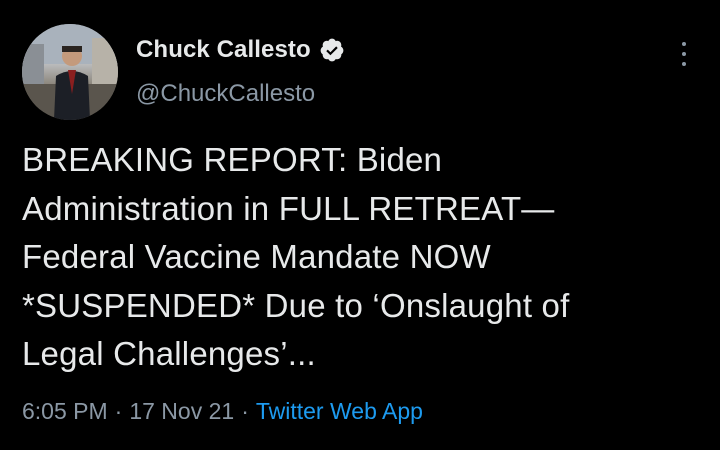  Describe the element at coordinates (296, 305) in the screenshot. I see `tweet-text-line: *SUSPENDED* Due to ‘Onslaught of` at that location.